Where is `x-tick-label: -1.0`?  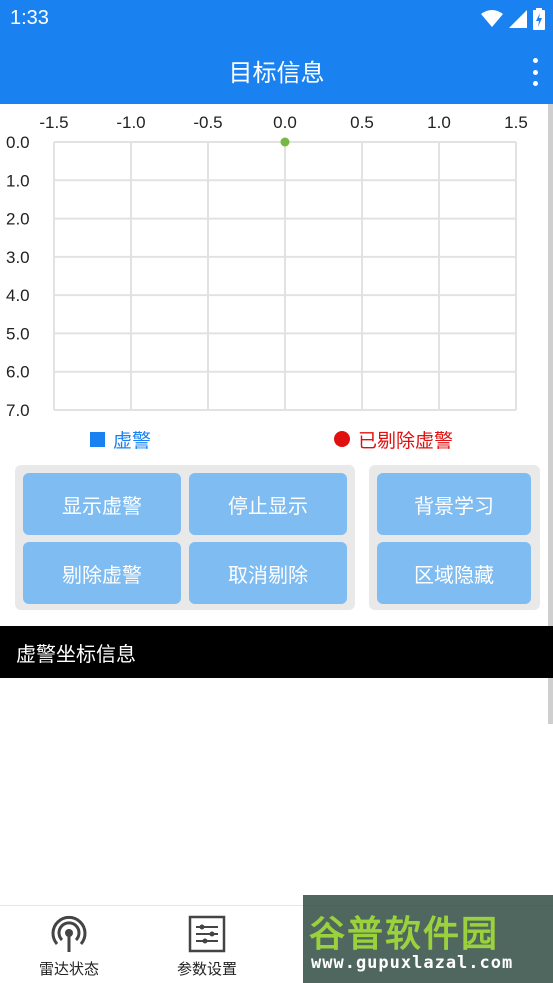
x-tick-label: -1.0 is located at coordinates (130, 122).